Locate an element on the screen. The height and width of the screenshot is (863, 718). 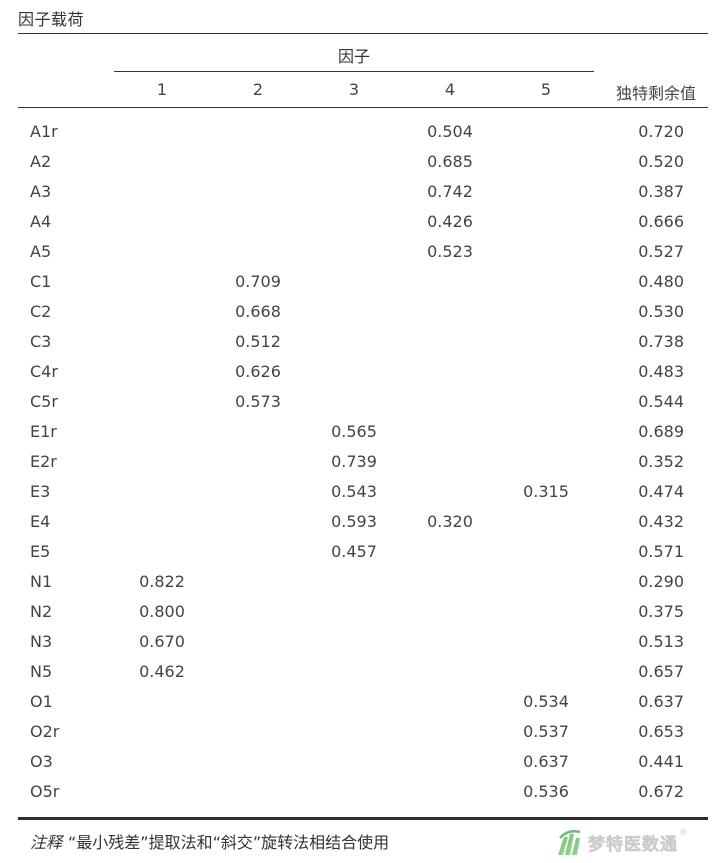
item-label: E3 is located at coordinates (40, 491).